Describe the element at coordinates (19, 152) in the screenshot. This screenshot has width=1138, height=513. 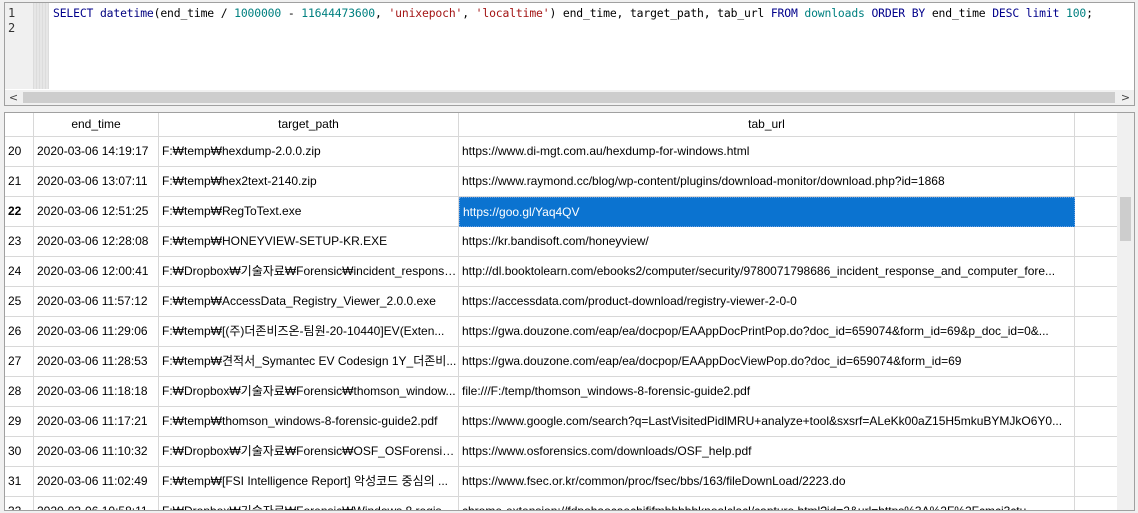
I see `row-number-cell: 20` at that location.